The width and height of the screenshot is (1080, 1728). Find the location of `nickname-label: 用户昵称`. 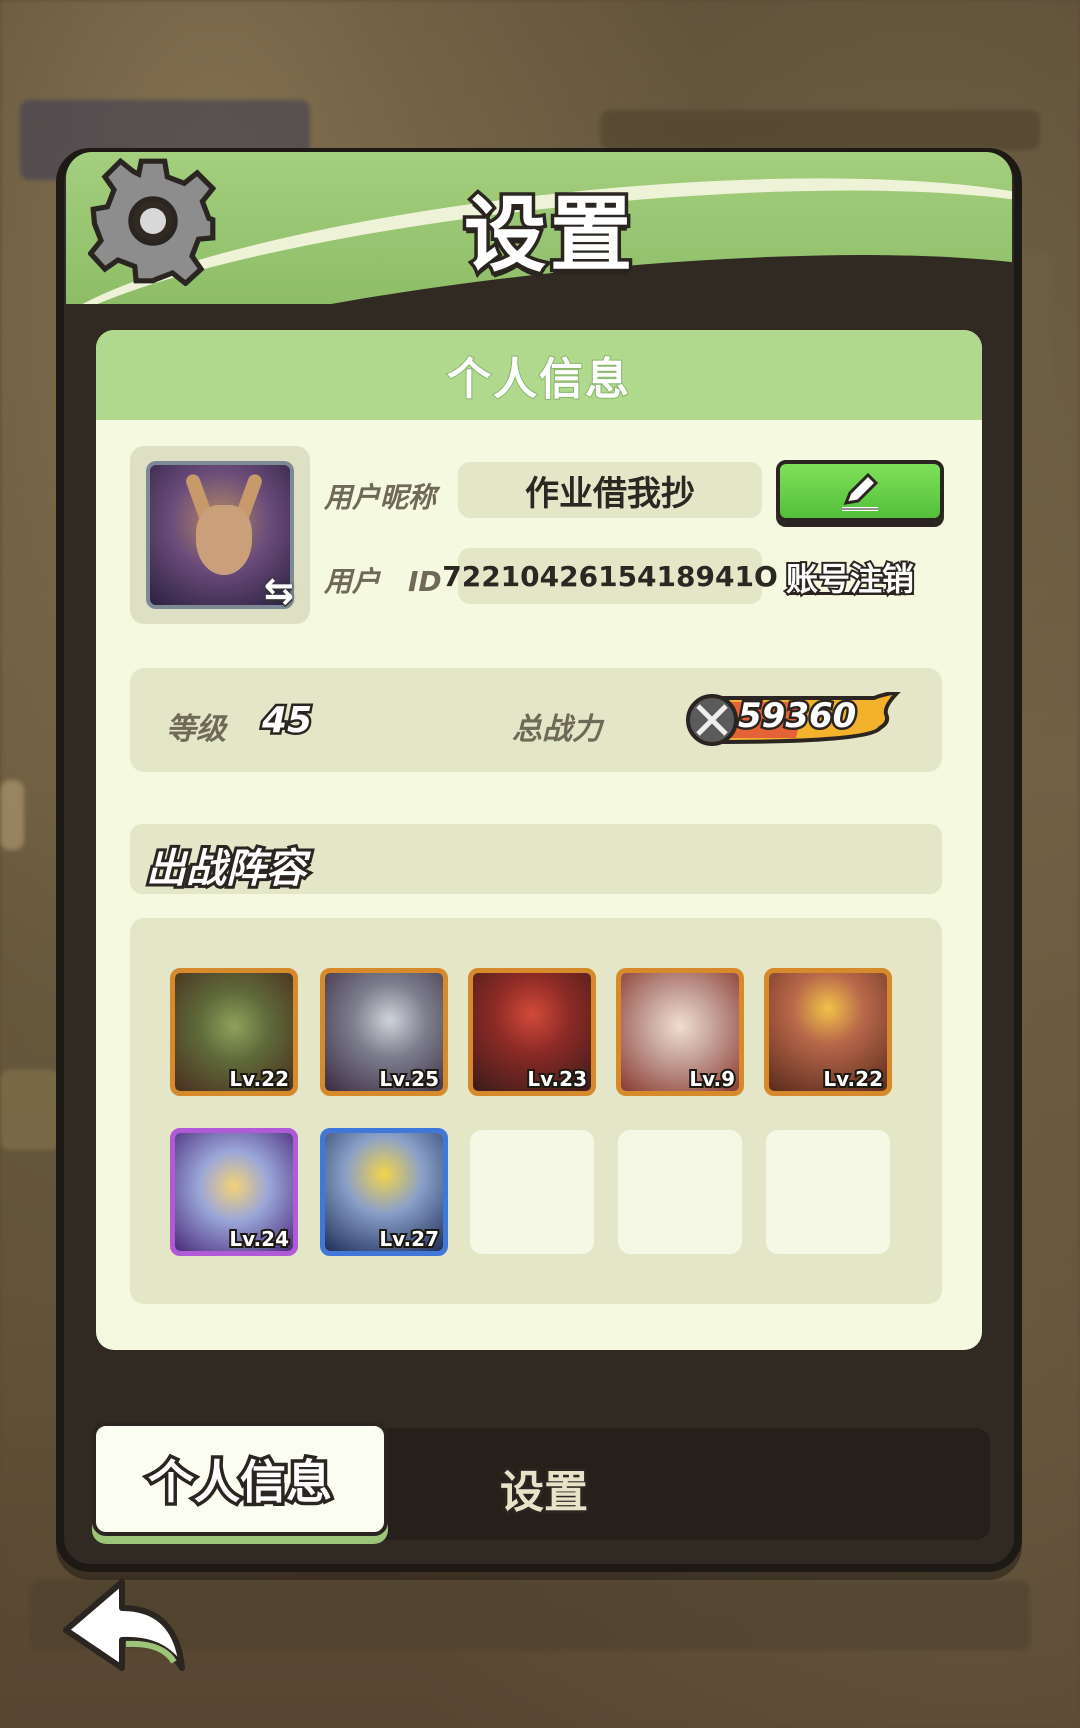

nickname-label: 用户昵称 is located at coordinates (380, 497).